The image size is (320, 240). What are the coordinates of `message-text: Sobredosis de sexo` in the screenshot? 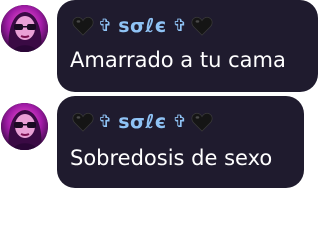 It's located at (171, 158).